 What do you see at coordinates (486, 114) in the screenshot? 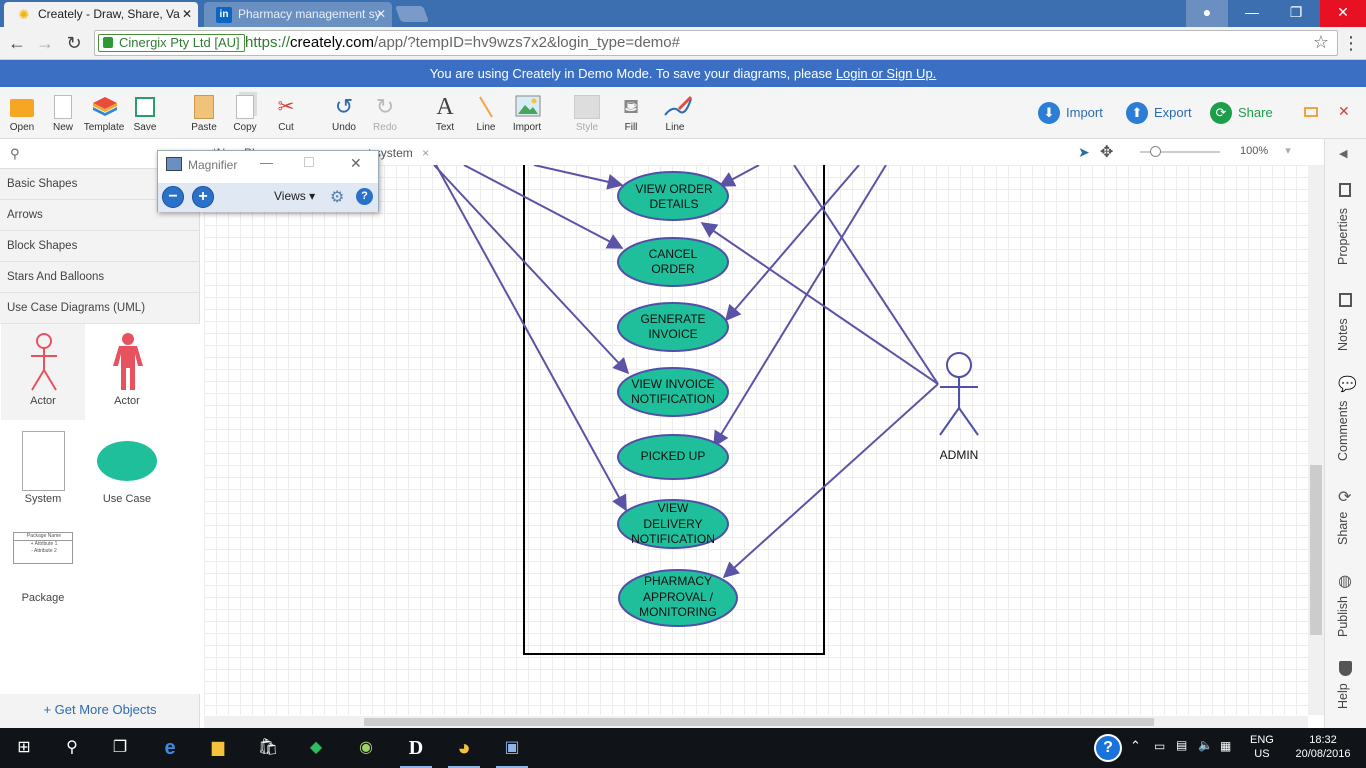
I see `line-tool-button: Line` at bounding box center [486, 114].